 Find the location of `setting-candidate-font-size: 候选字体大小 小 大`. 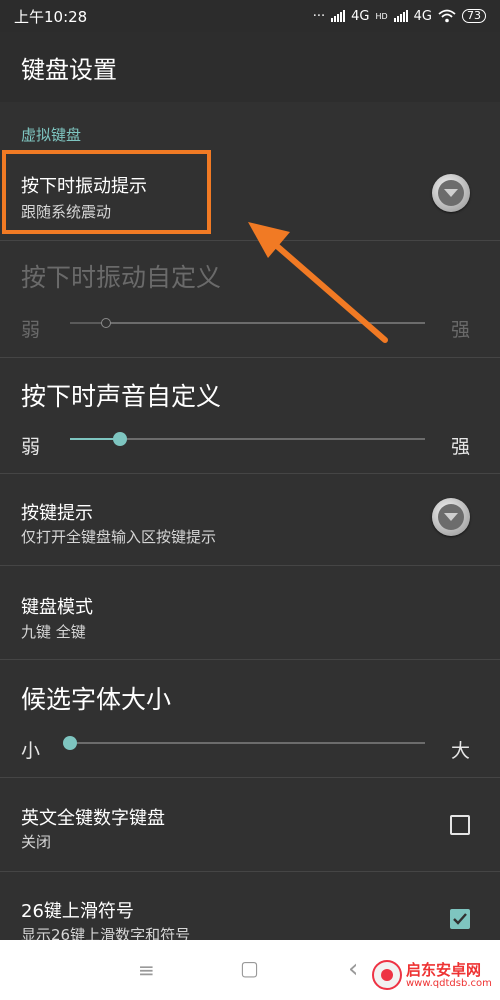

setting-candidate-font-size: 候选字体大小 小 大 is located at coordinates (250, 719).